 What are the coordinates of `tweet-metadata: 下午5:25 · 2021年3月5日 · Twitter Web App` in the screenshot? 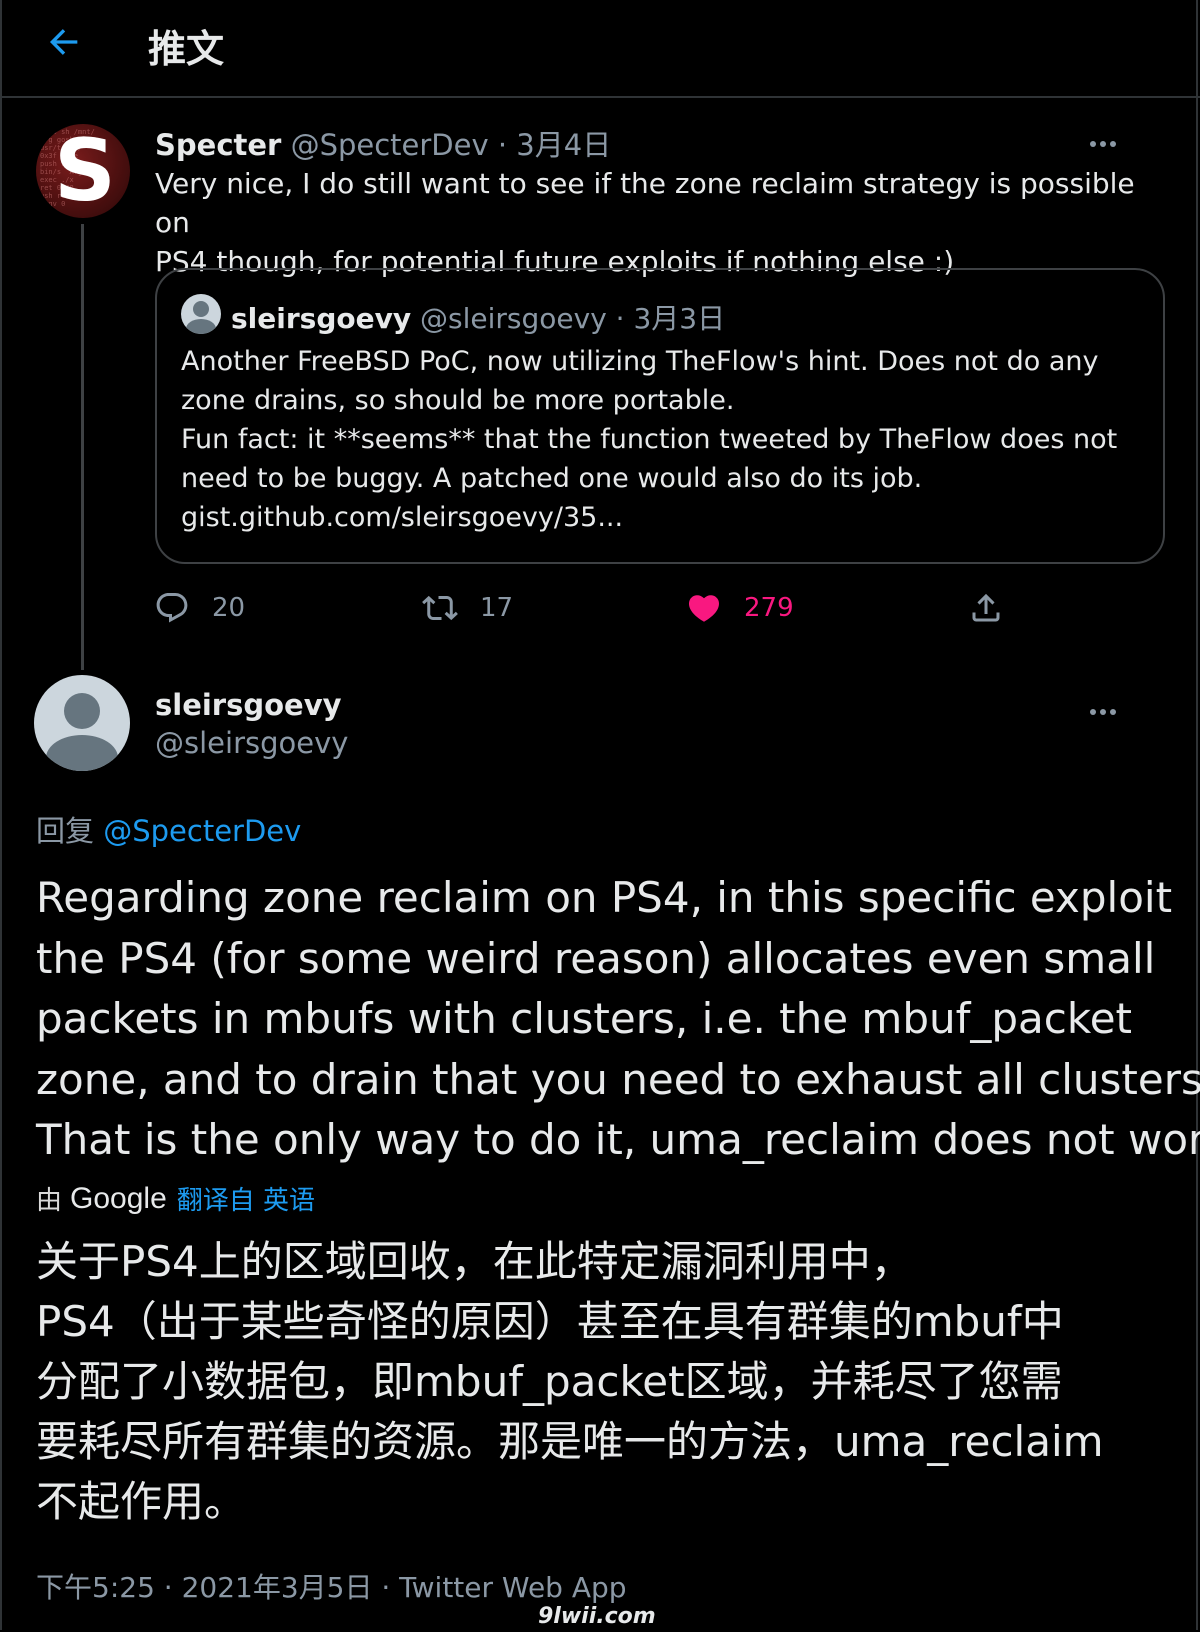 It's located at (331, 1586).